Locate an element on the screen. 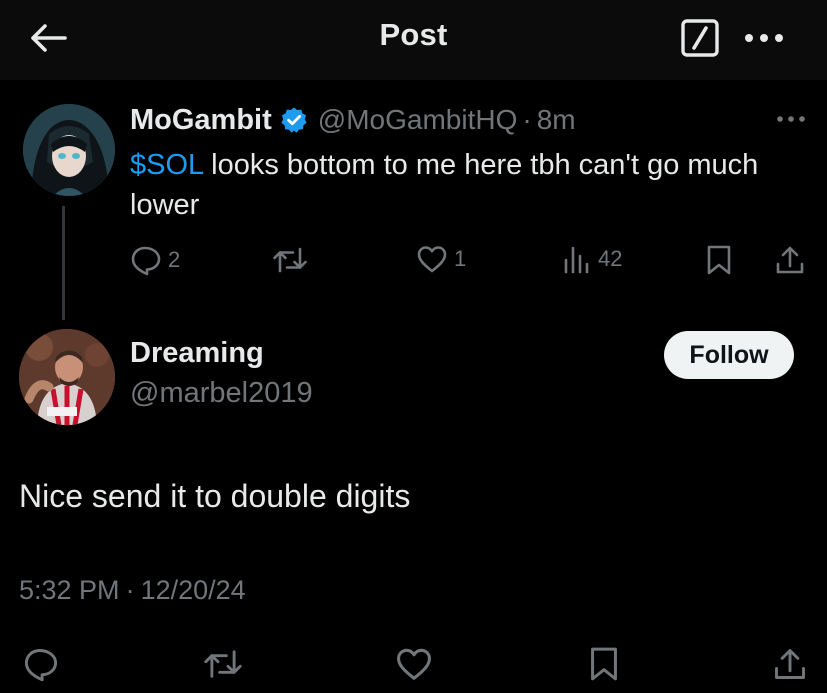 The height and width of the screenshot is (693, 827). post-time: 5:32 PM is located at coordinates (69, 590).